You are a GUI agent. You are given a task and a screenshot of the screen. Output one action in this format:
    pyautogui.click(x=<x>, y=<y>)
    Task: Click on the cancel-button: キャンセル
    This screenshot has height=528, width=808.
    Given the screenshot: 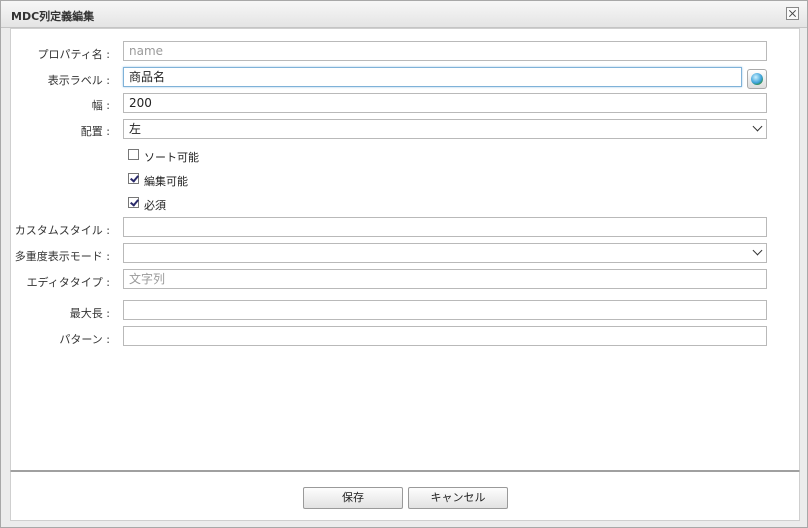 What is the action you would take?
    pyautogui.click(x=458, y=498)
    